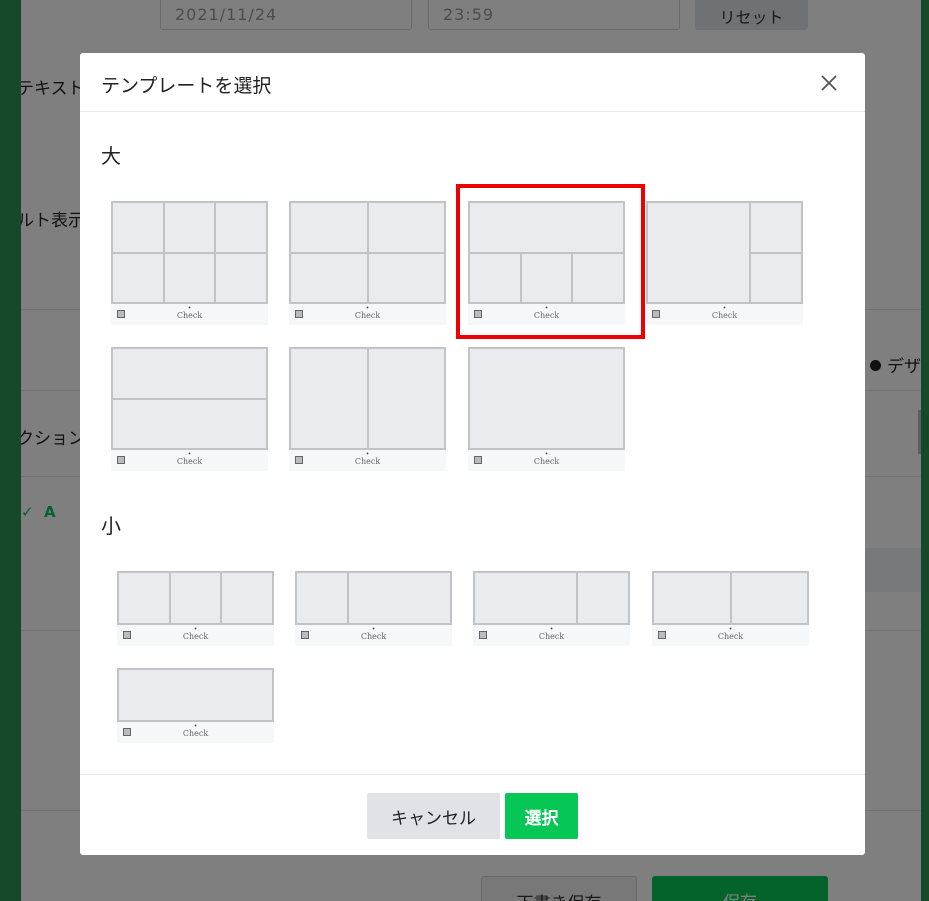 The width and height of the screenshot is (929, 901). I want to click on modal-title: テンプレートを選択, so click(186, 86).